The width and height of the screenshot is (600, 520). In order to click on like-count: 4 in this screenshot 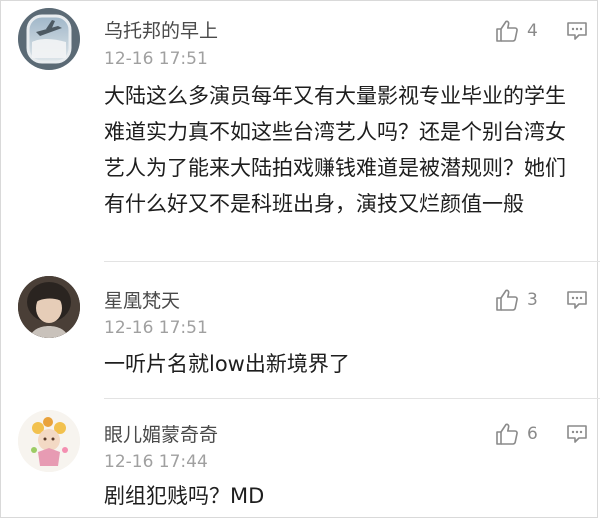, I will do `click(532, 31)`.